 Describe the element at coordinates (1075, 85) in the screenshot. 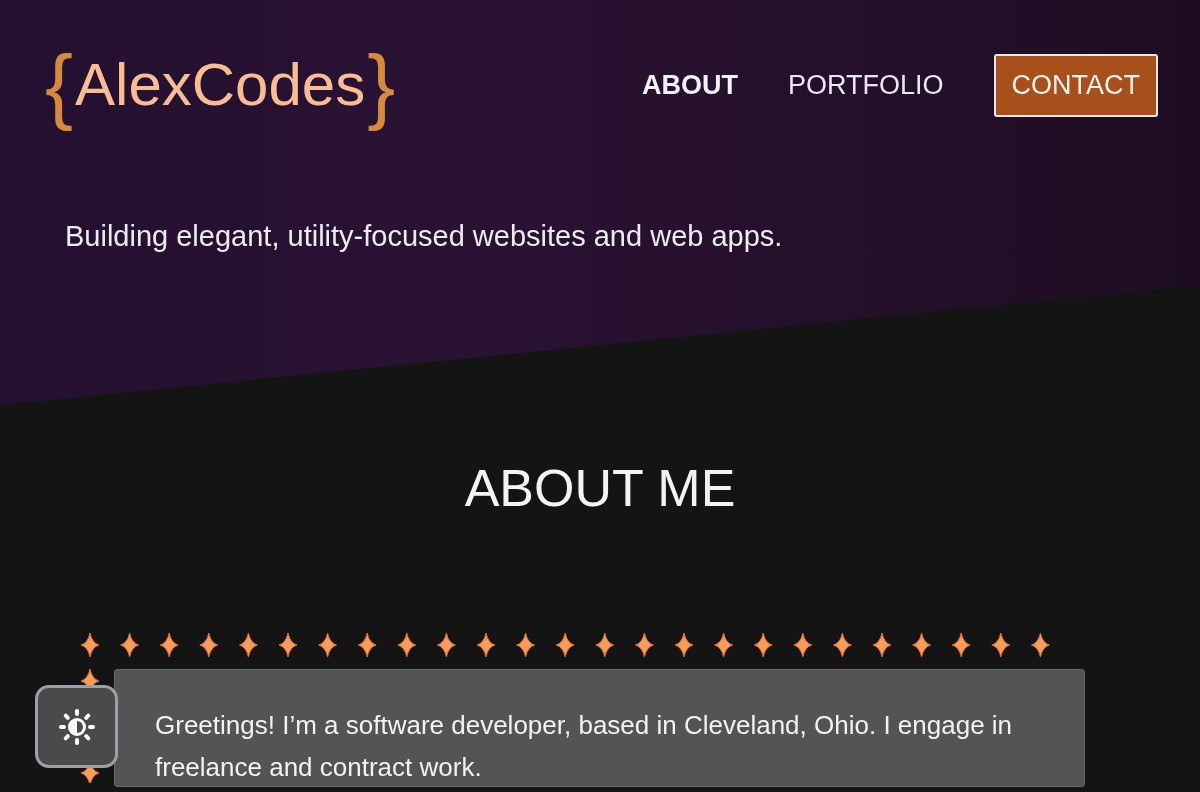

I see `contact-button: CONTACT` at that location.